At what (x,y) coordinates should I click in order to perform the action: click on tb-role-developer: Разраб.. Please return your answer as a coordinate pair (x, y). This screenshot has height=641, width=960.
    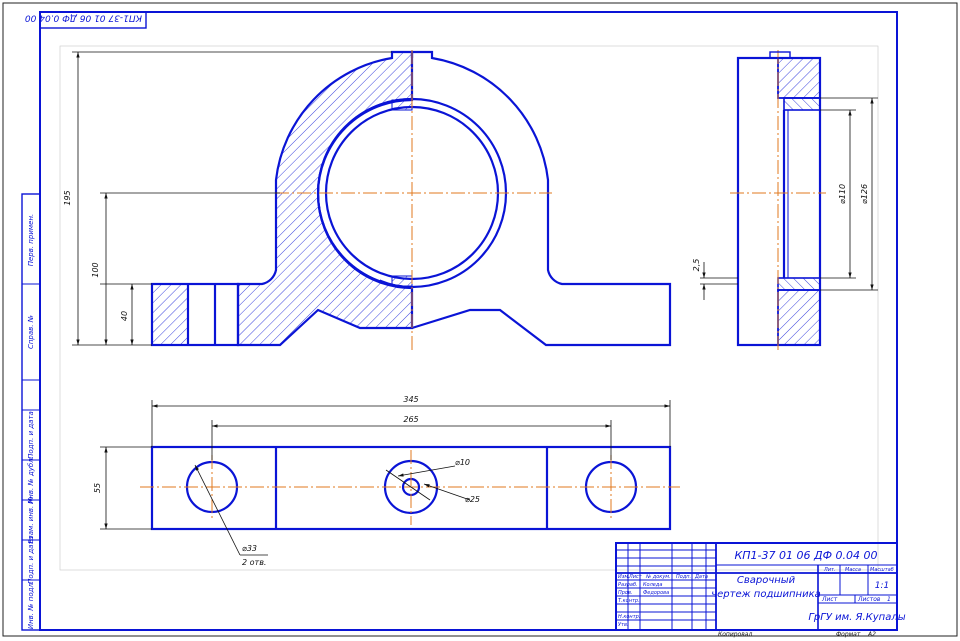
    Looking at the image, I should click on (628, 585).